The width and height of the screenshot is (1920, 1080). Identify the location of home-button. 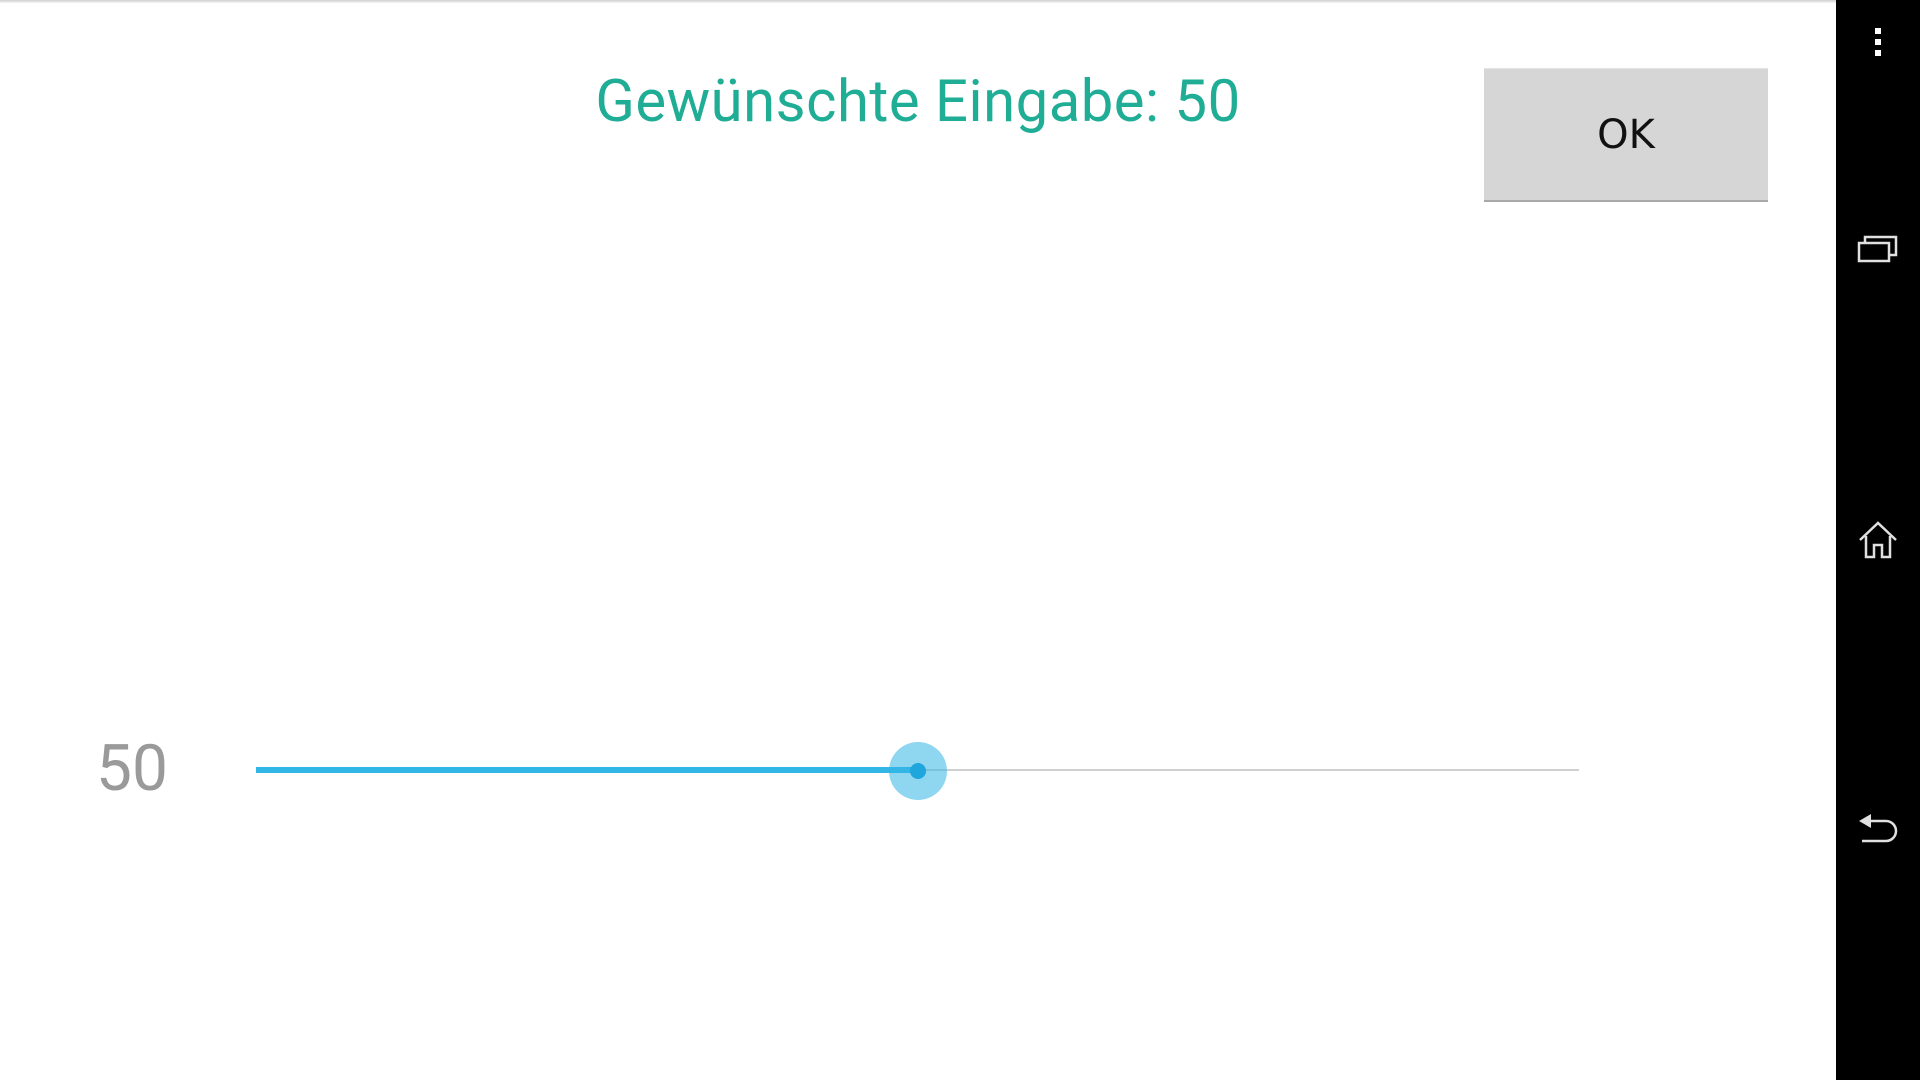
(1878, 540).